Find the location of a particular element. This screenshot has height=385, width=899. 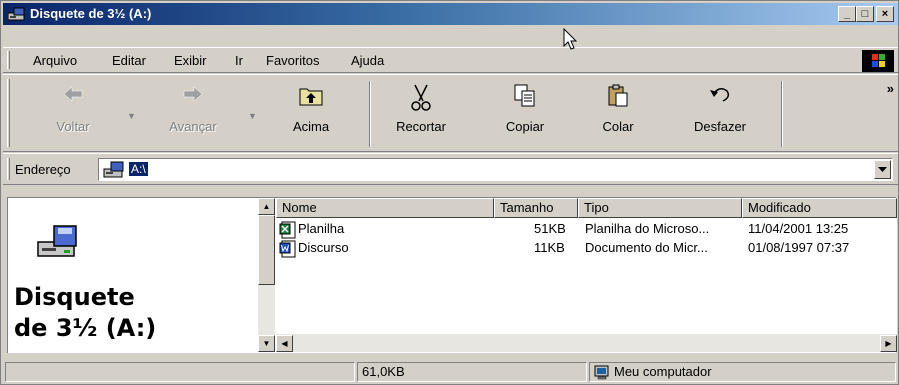

file-name: Discurso is located at coordinates (323, 247).